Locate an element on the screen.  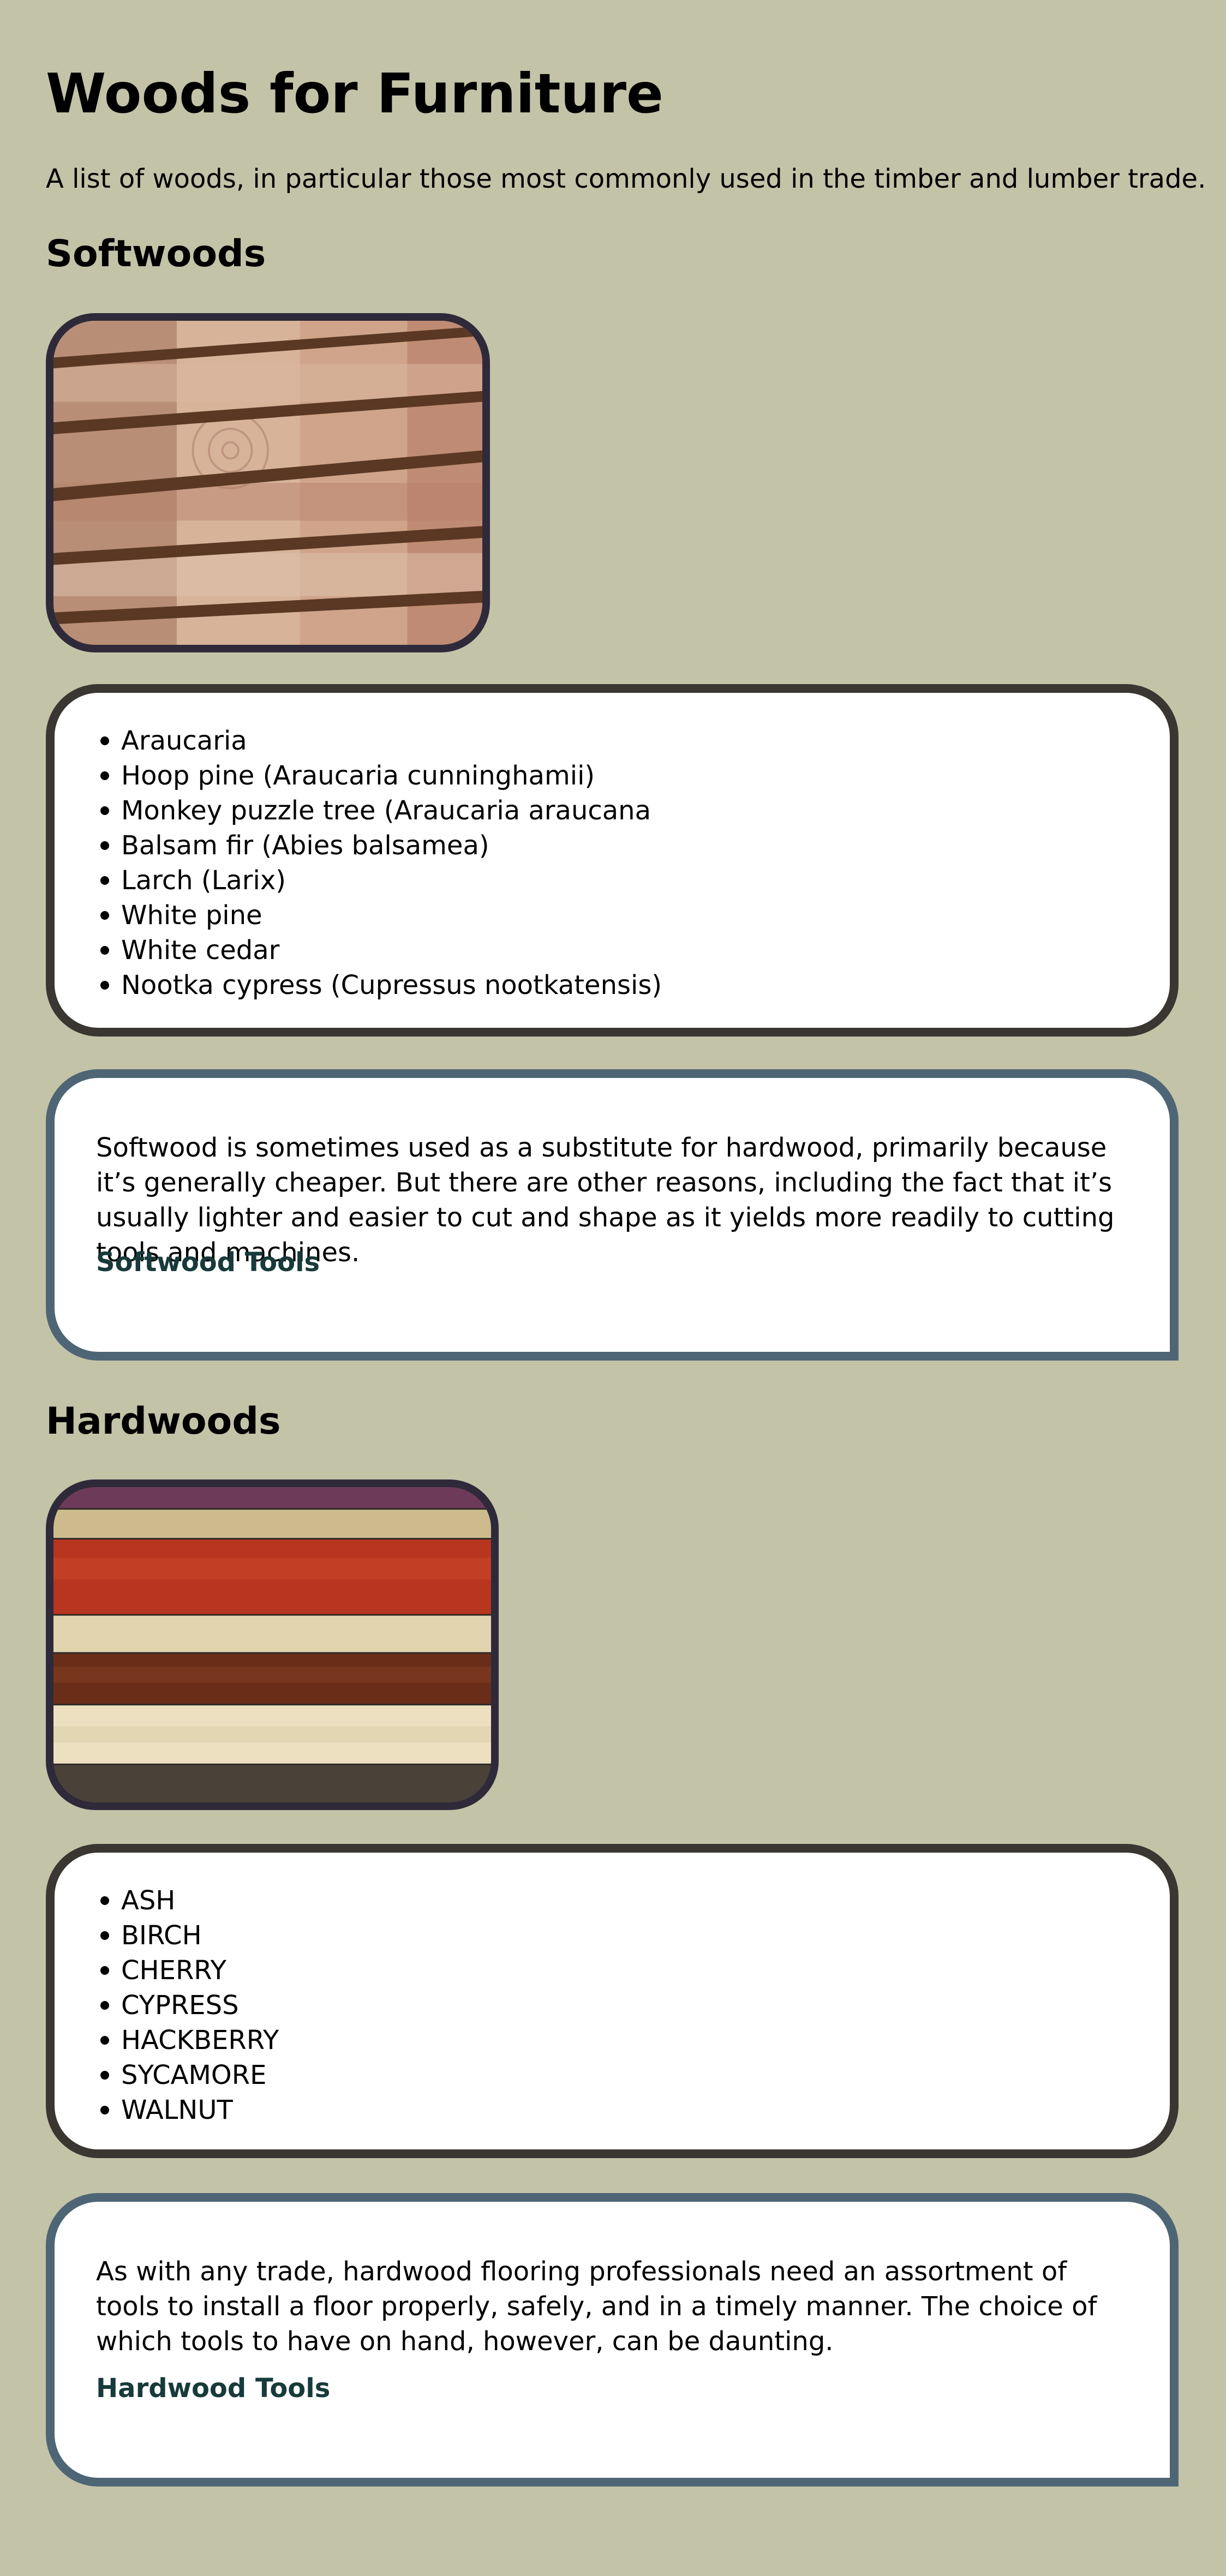
softwoods-heading: Softwoods is located at coordinates (156, 254).